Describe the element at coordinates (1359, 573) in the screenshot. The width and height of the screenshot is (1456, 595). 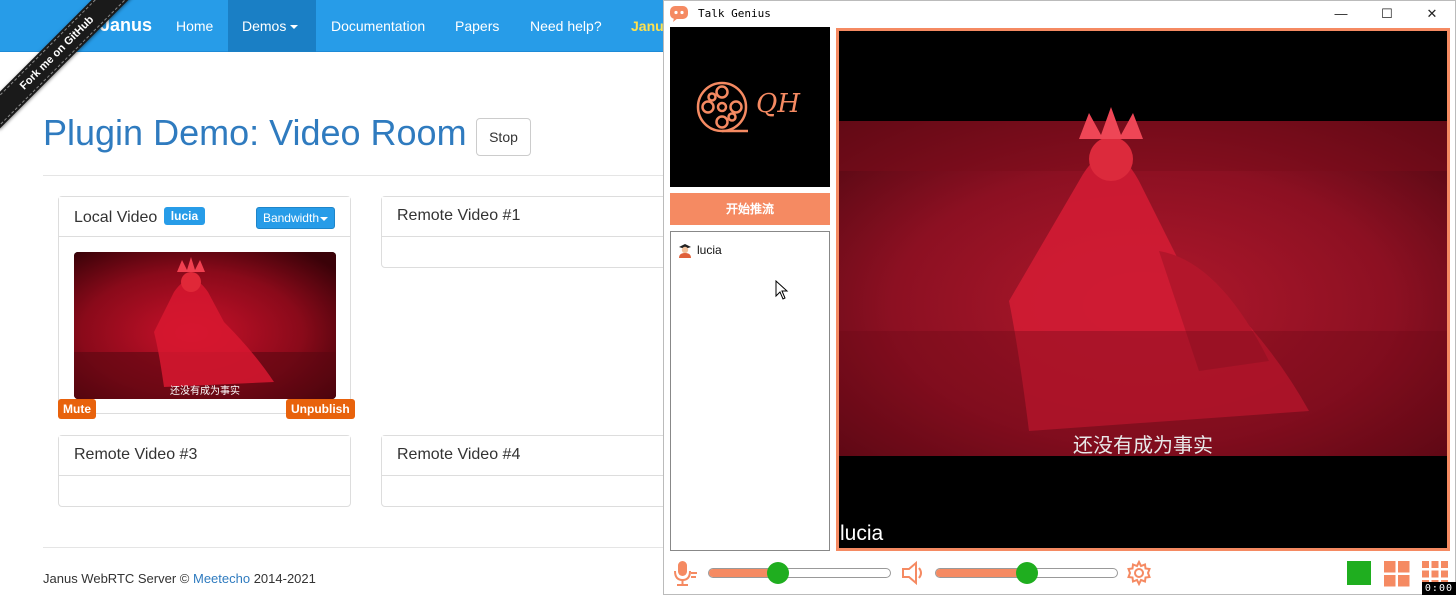
I see `single-view-layout-button` at that location.